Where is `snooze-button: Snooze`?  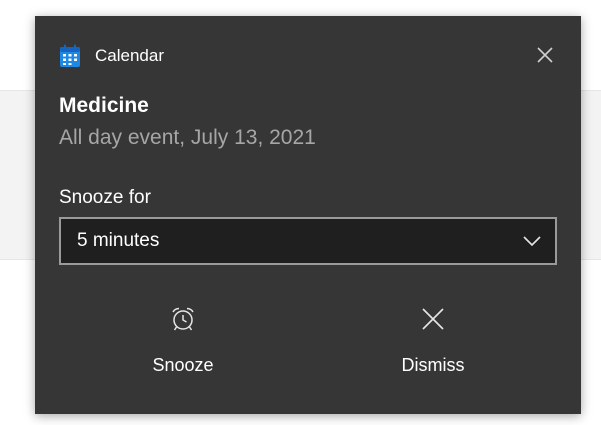 snooze-button: Snooze is located at coordinates (183, 346).